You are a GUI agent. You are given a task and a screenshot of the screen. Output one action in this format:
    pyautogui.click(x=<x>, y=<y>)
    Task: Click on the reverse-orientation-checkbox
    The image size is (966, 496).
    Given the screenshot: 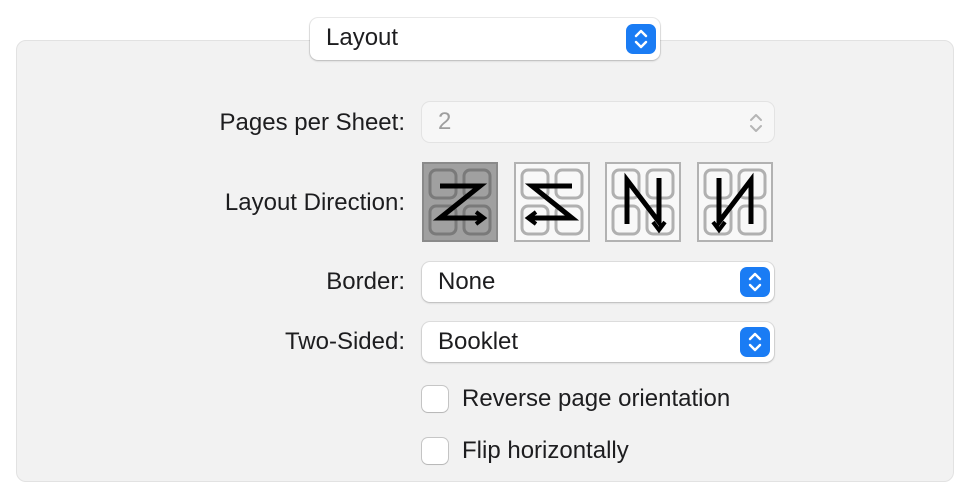 What is the action you would take?
    pyautogui.click(x=435, y=399)
    